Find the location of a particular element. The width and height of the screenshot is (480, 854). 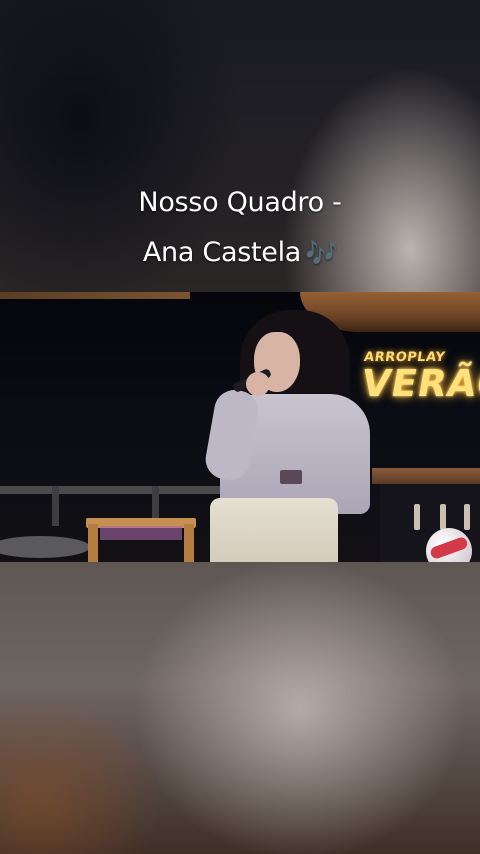

table is located at coordinates (45, 547).